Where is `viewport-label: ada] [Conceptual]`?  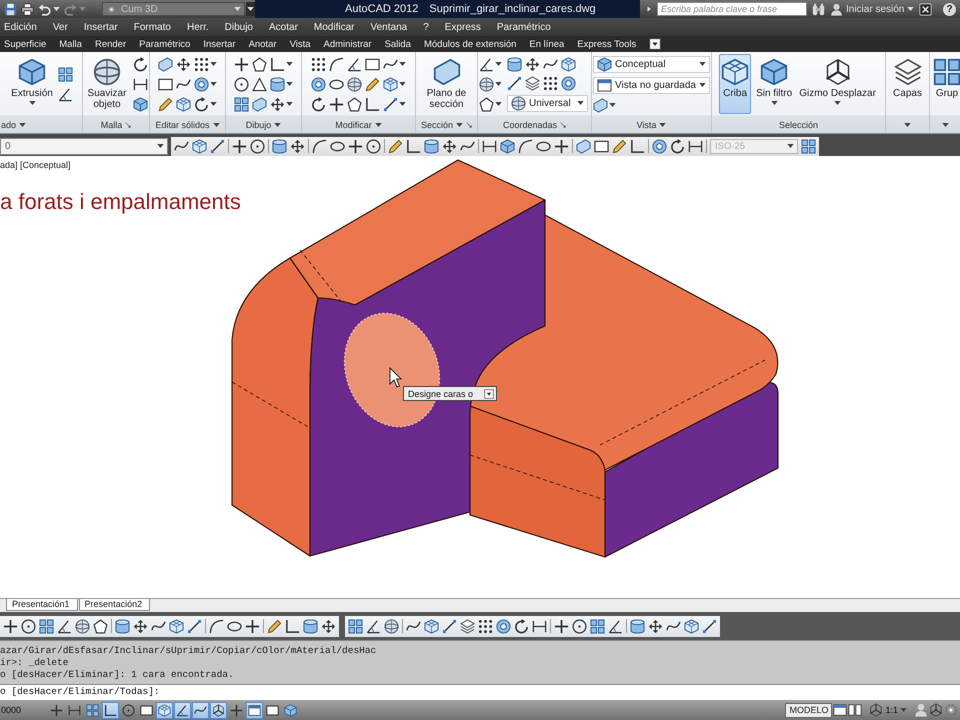 viewport-label: ada] [Conceptual] is located at coordinates (35, 165).